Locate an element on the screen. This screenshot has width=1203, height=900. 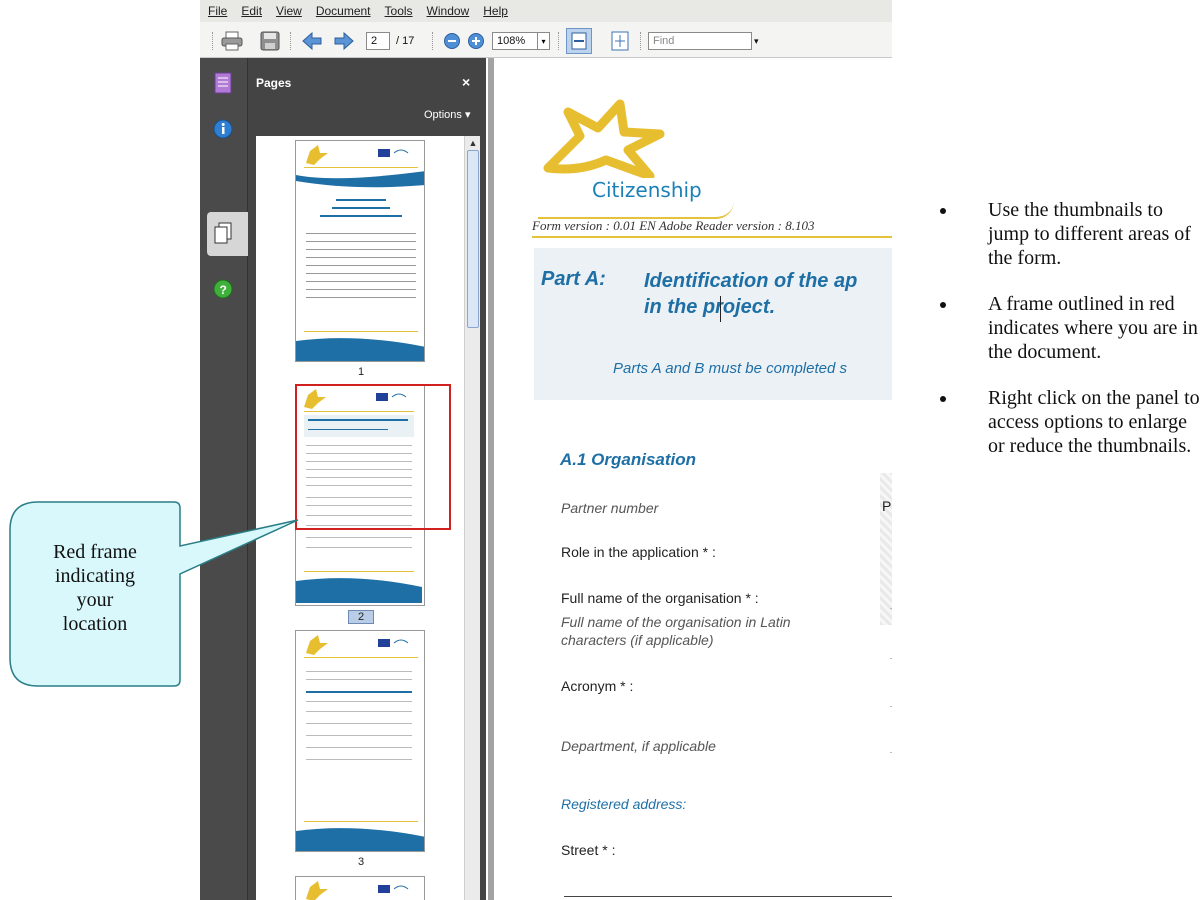
help-icon: ? is located at coordinates (223, 289).